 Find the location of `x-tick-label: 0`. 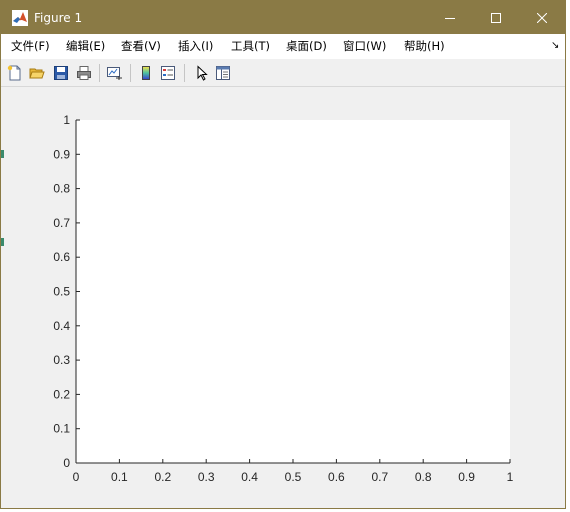

x-tick-label: 0 is located at coordinates (76, 477).